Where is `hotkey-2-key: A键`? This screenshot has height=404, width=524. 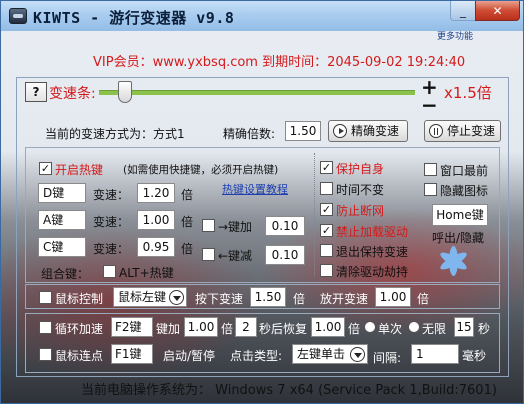 hotkey-2-key: A键 is located at coordinates (62, 220).